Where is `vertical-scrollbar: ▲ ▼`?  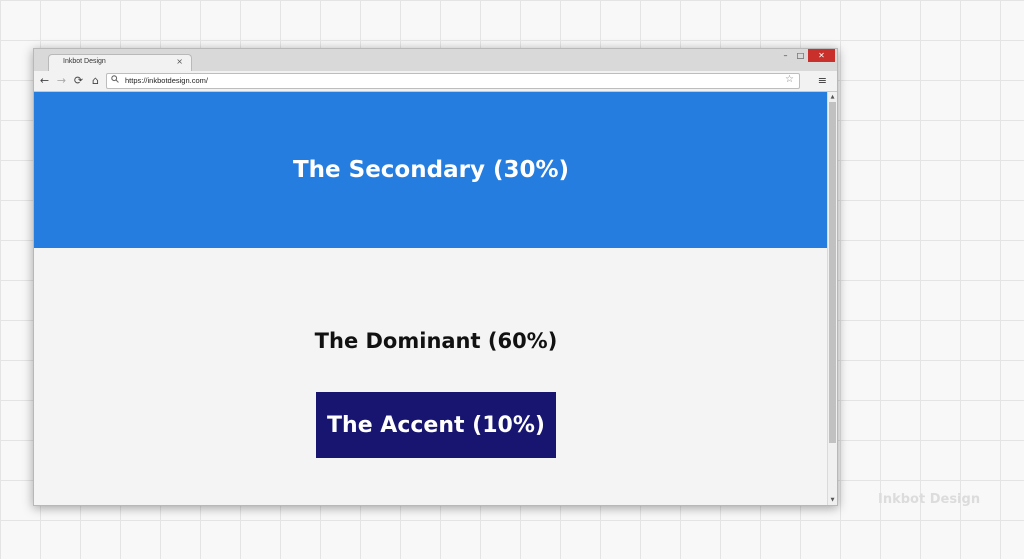 vertical-scrollbar: ▲ ▼ is located at coordinates (832, 298).